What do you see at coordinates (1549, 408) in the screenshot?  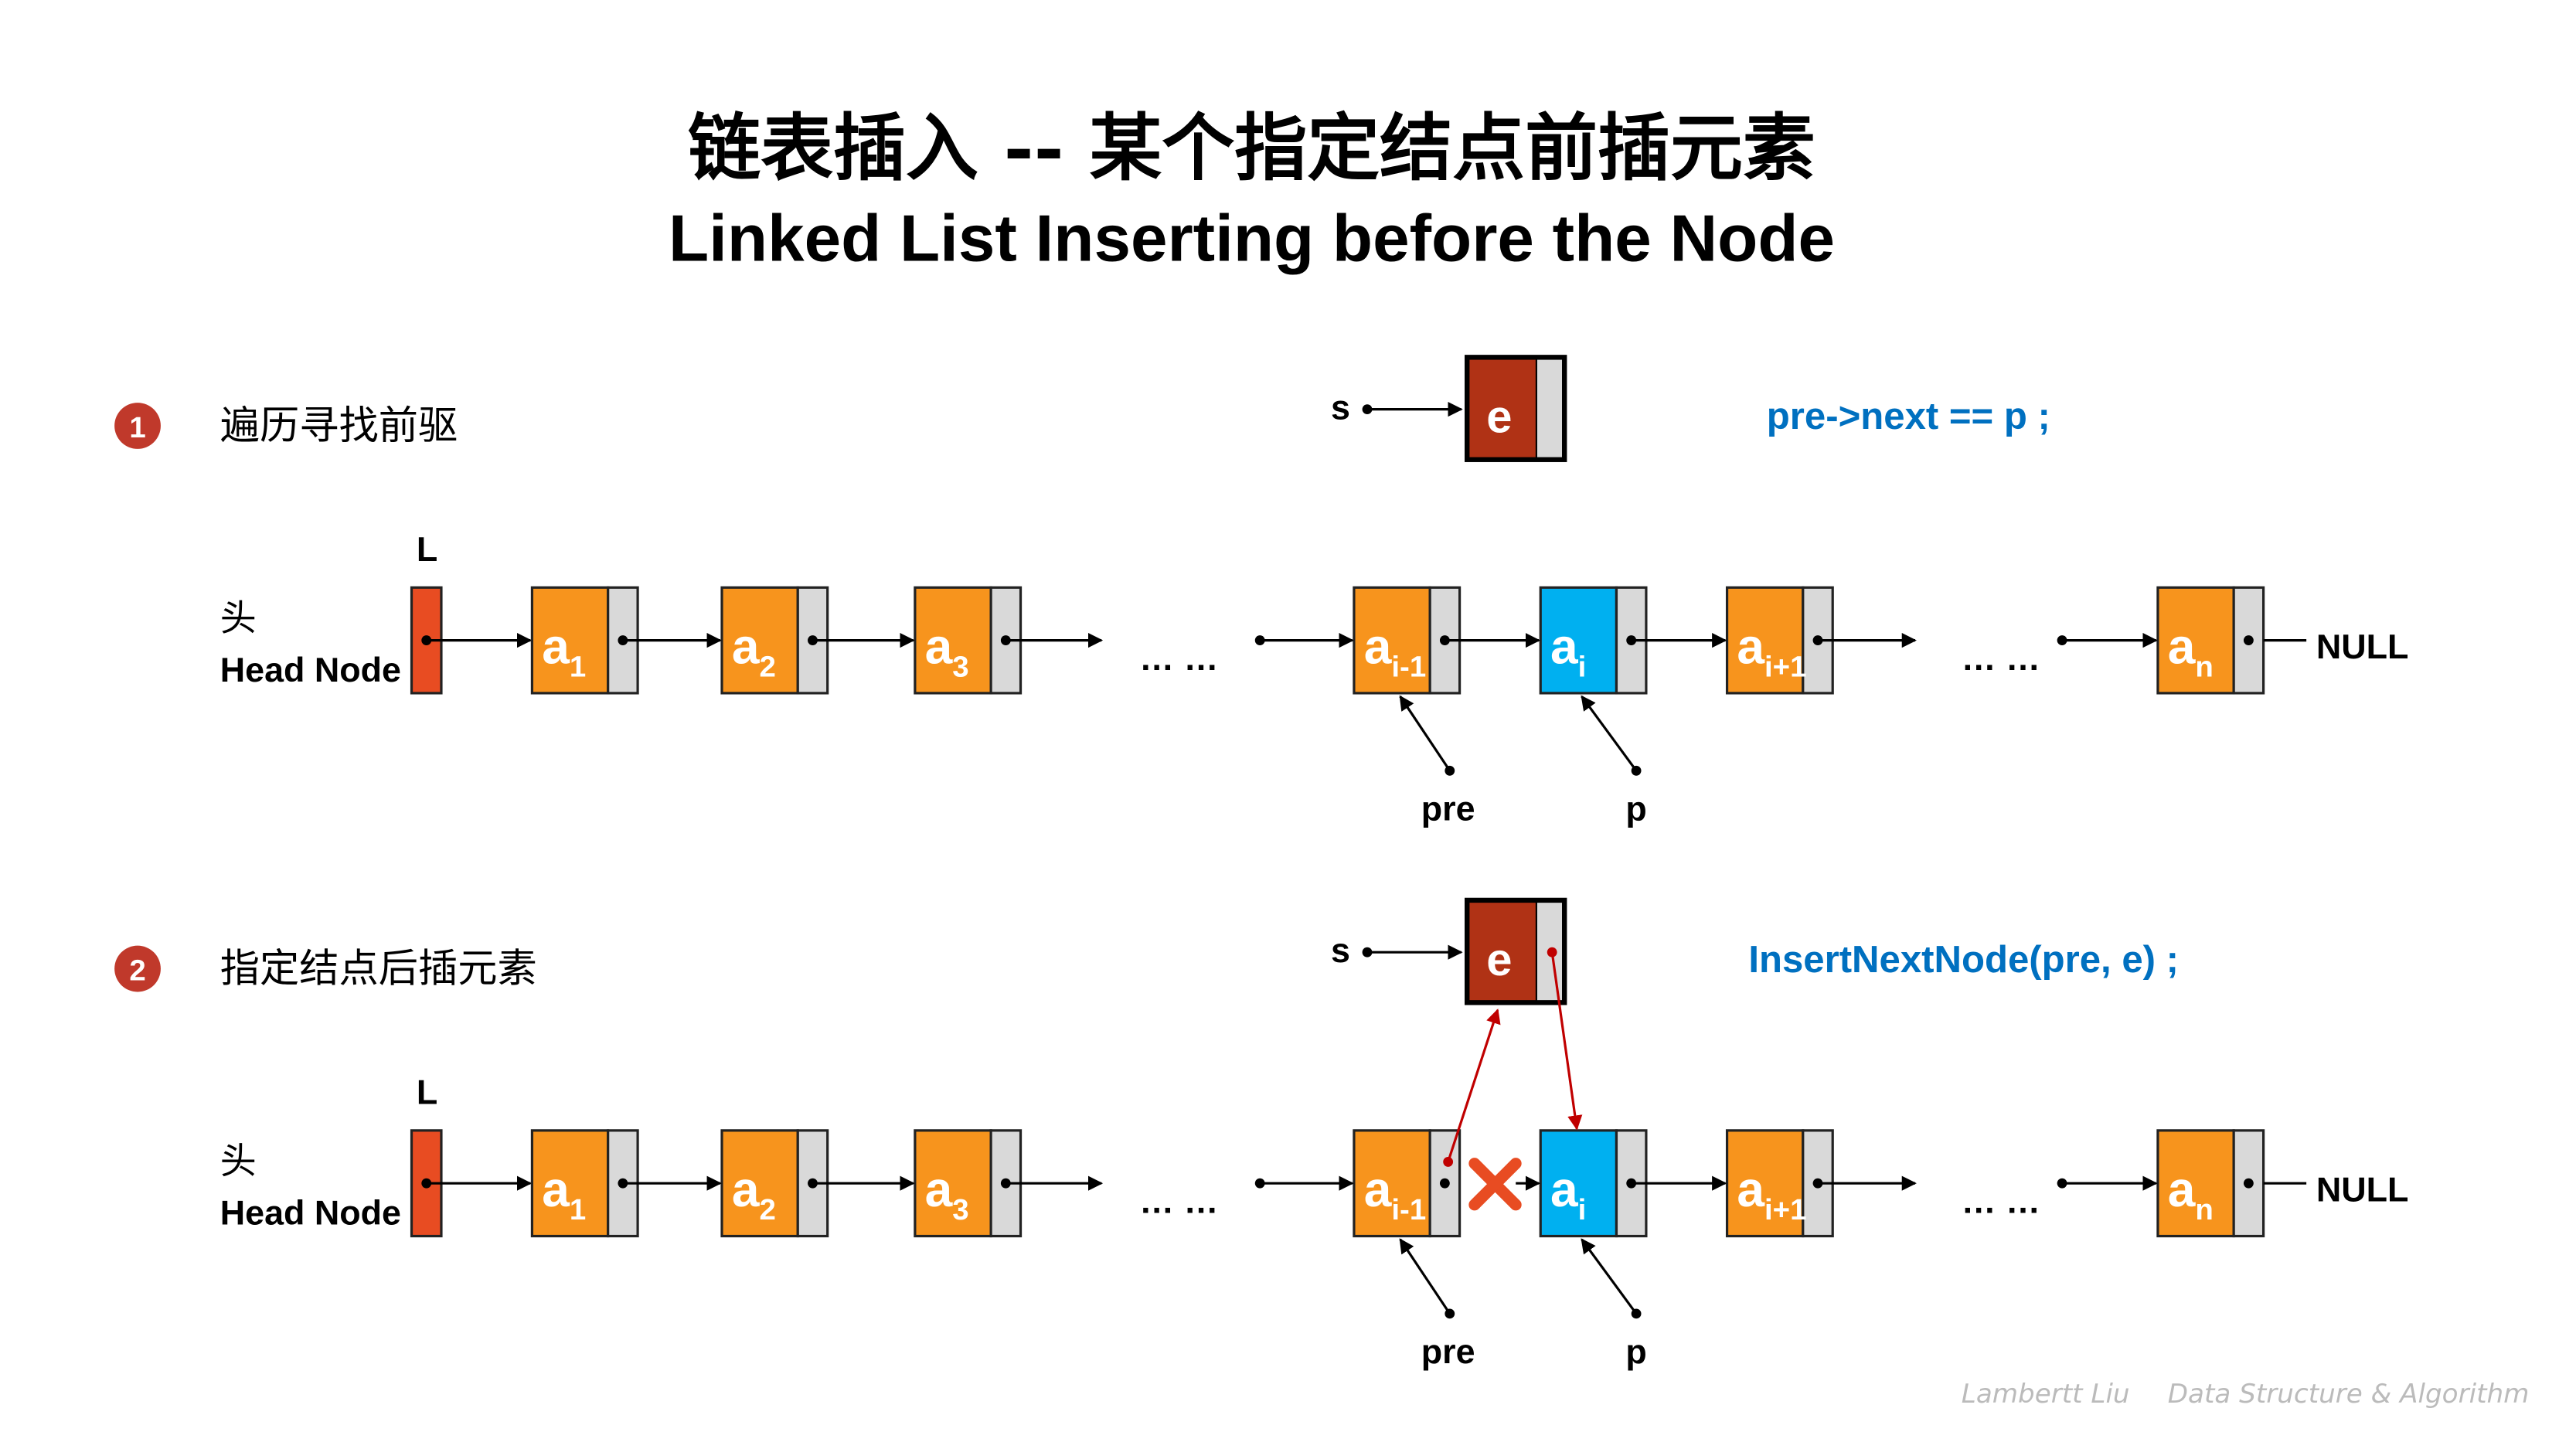 I see `new-node-pointer-field` at bounding box center [1549, 408].